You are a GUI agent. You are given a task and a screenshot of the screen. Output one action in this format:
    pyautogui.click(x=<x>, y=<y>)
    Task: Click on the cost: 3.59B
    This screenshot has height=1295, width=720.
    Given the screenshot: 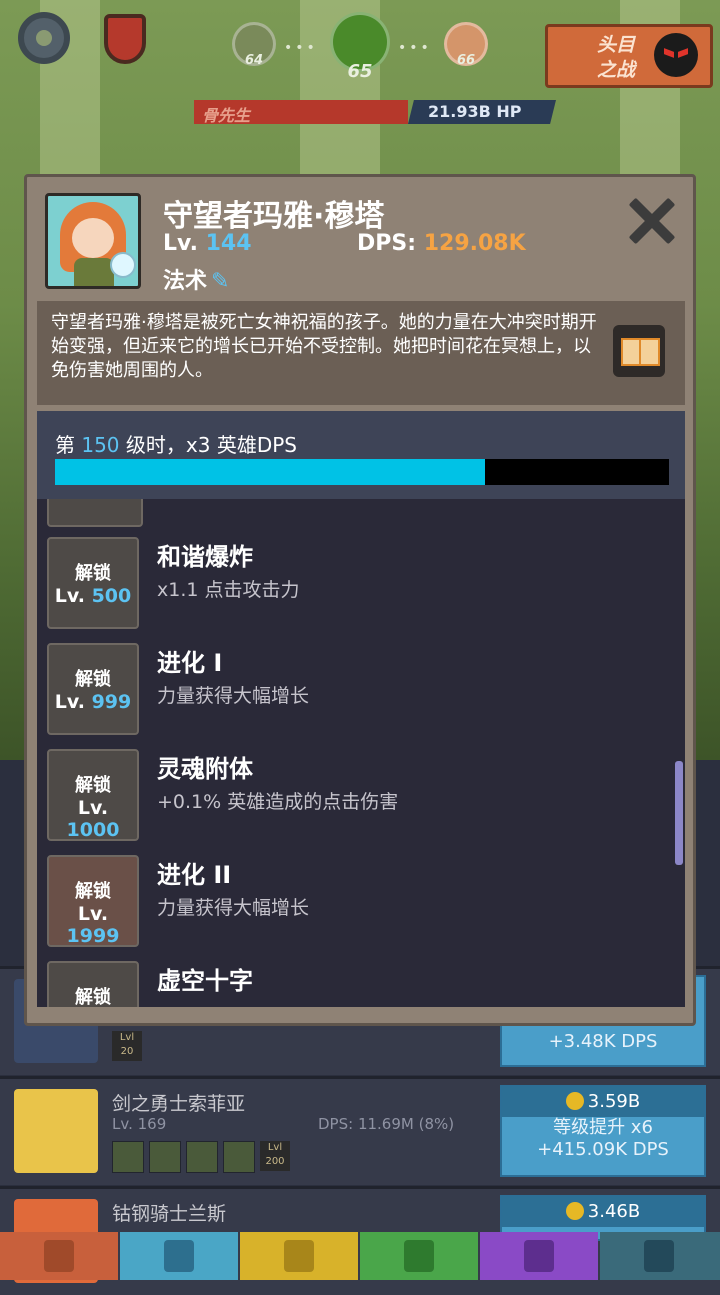 What is the action you would take?
    pyautogui.click(x=603, y=1102)
    